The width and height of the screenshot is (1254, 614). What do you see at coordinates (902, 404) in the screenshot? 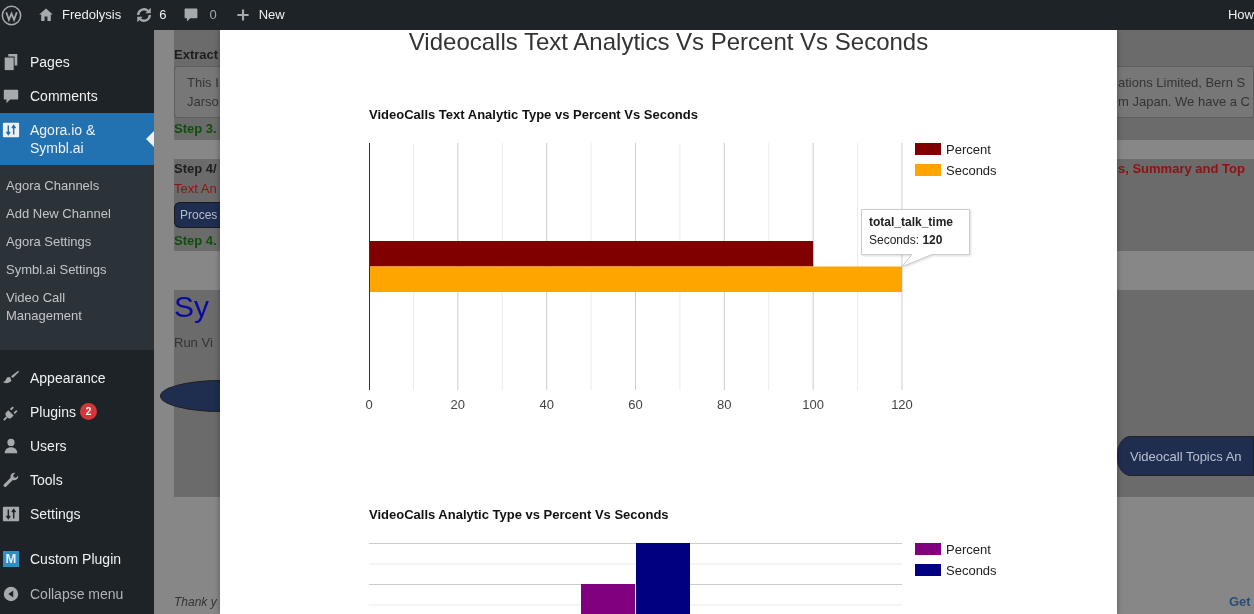
I see `tick-label: 120` at bounding box center [902, 404].